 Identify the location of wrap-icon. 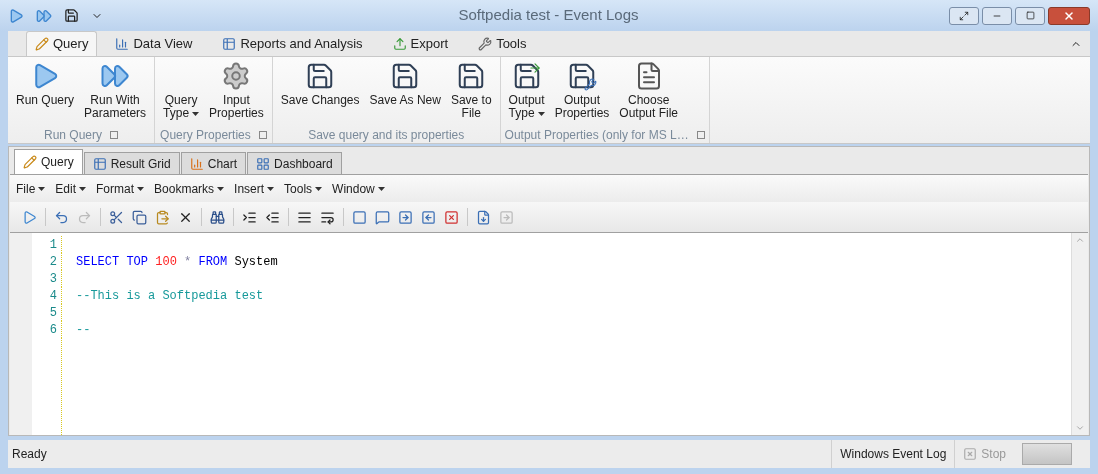
(327, 217).